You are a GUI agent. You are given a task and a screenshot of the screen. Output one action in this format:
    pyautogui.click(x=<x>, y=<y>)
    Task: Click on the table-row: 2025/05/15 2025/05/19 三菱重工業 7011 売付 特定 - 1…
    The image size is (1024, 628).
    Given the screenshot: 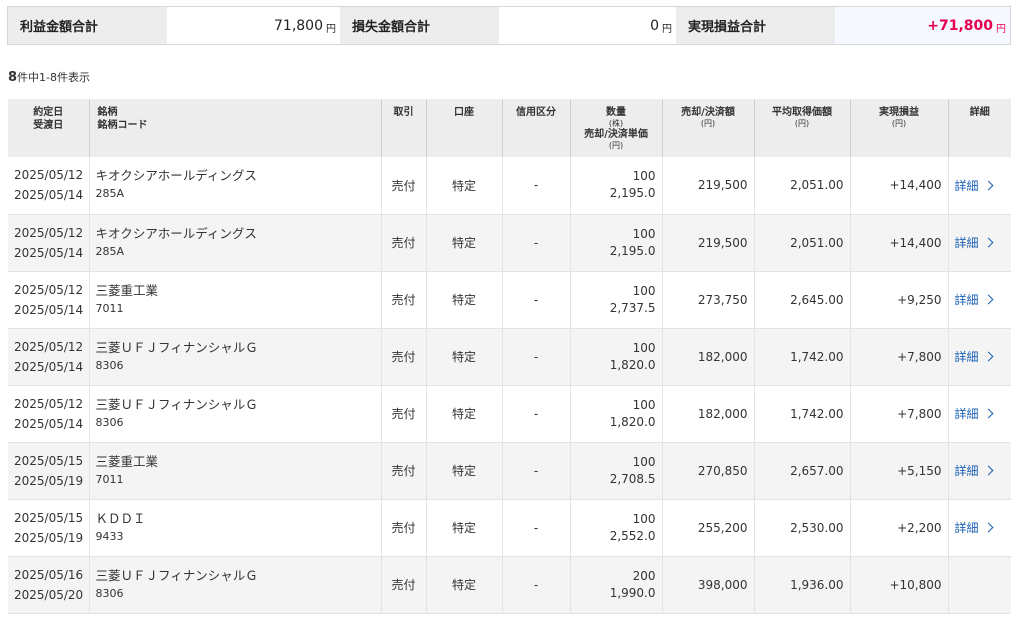 What is the action you would take?
    pyautogui.click(x=509, y=471)
    